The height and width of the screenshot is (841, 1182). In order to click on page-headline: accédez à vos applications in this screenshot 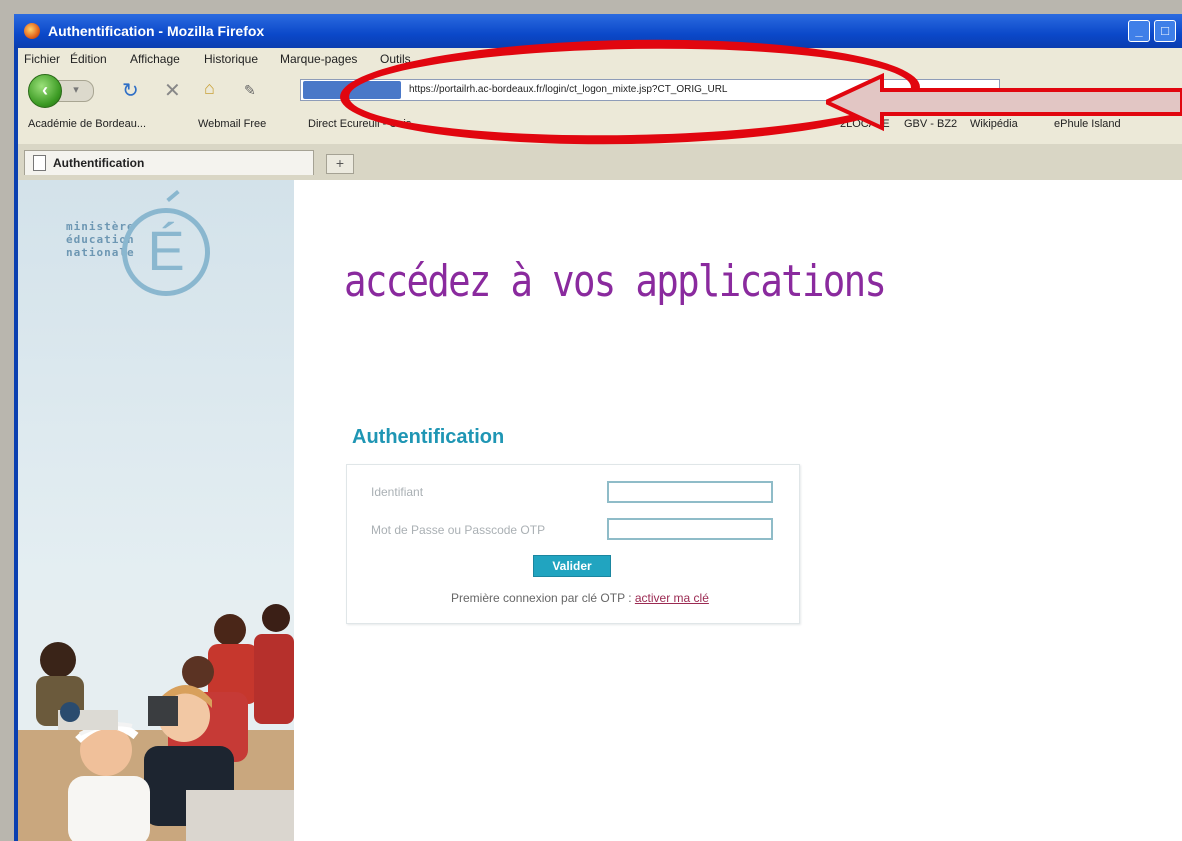, I will do `click(615, 281)`.